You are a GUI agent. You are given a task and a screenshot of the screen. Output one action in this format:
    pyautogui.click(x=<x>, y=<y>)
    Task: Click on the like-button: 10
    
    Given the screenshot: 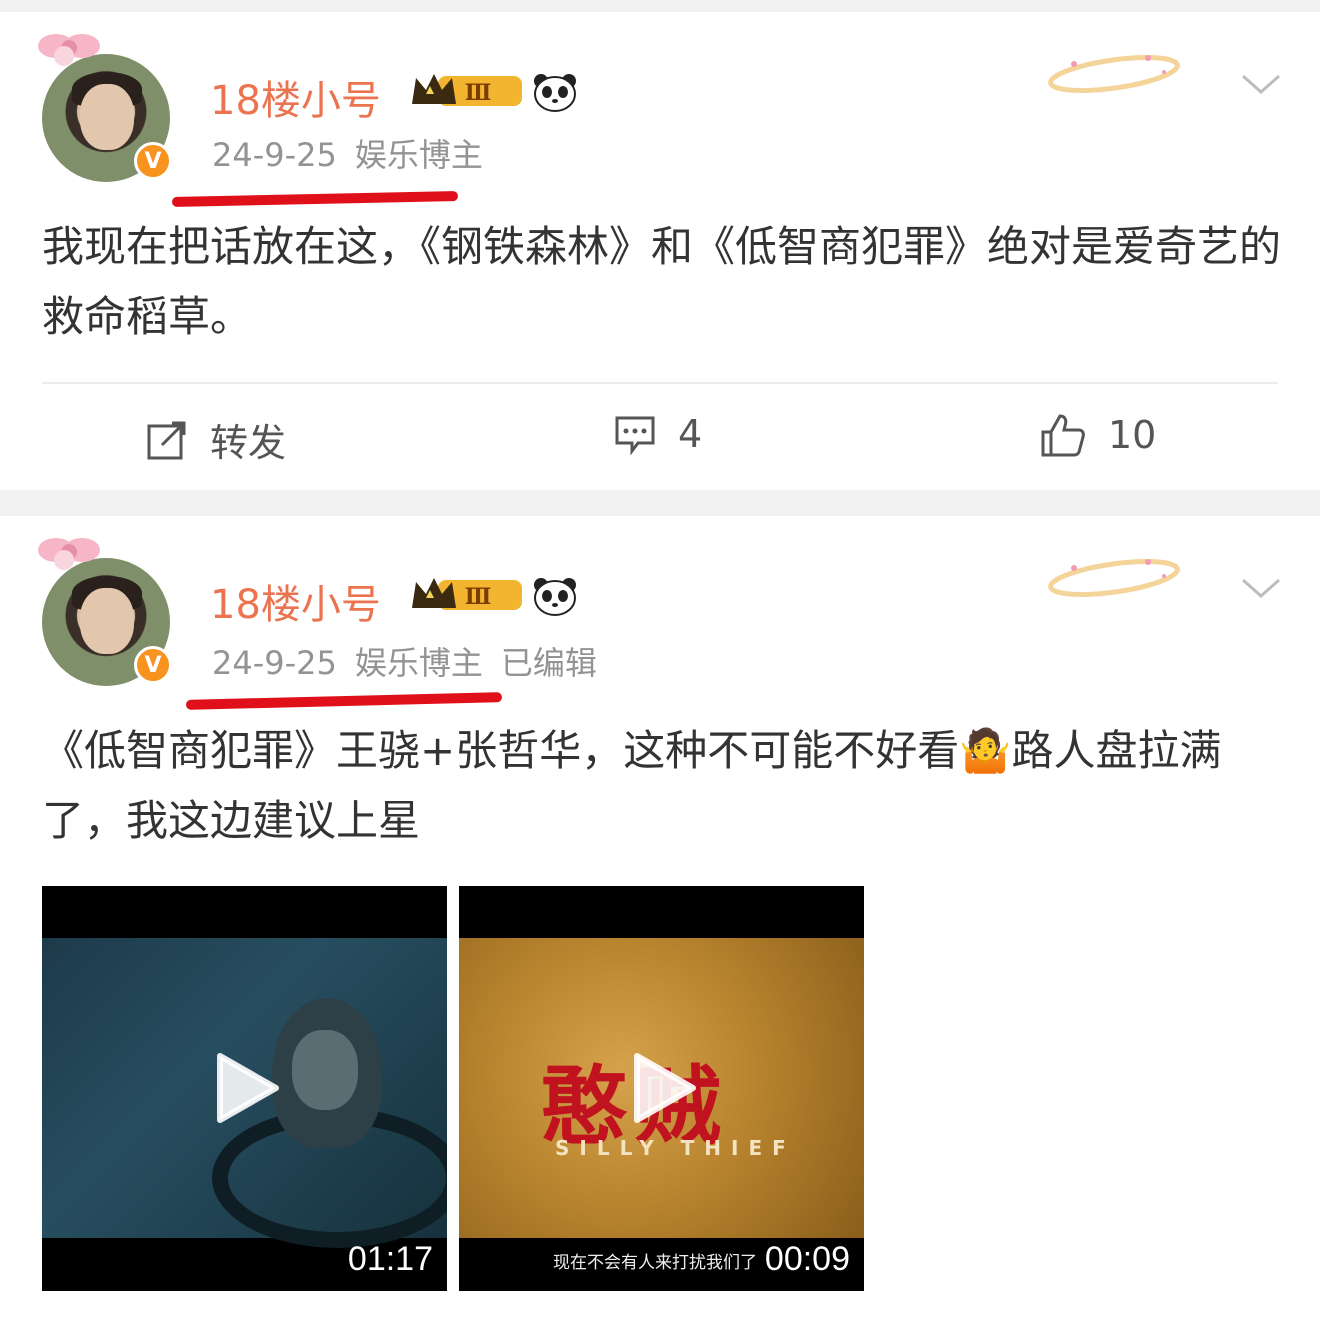 What is the action you would take?
    pyautogui.click(x=1098, y=435)
    